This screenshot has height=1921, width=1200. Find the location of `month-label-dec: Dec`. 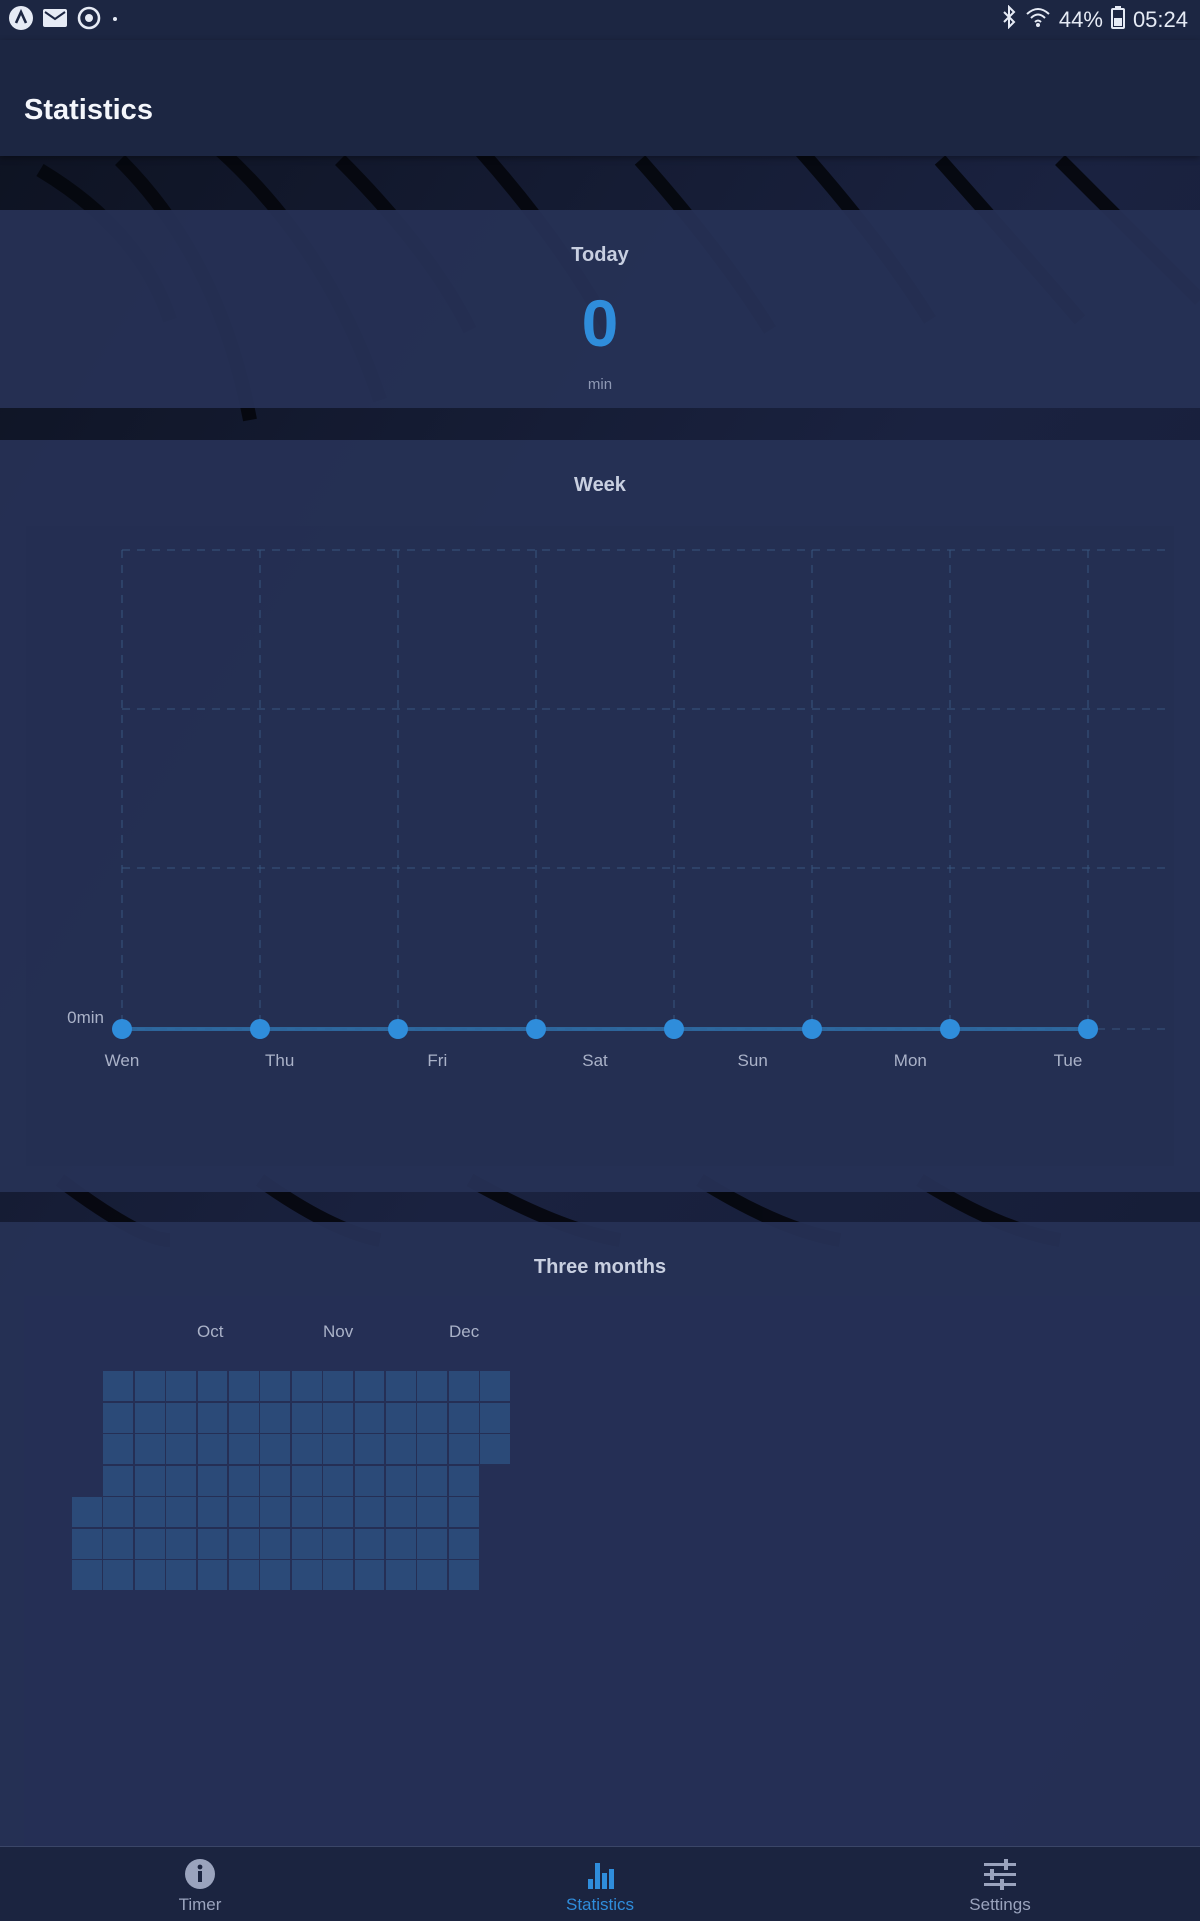

month-label-dec: Dec is located at coordinates (464, 1331).